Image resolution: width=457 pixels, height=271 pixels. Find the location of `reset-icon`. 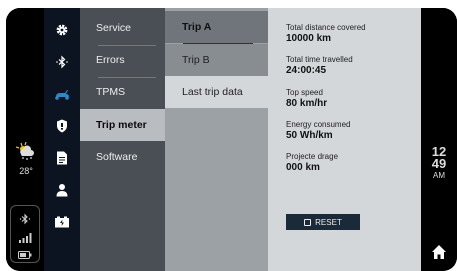

reset-icon is located at coordinates (308, 222).